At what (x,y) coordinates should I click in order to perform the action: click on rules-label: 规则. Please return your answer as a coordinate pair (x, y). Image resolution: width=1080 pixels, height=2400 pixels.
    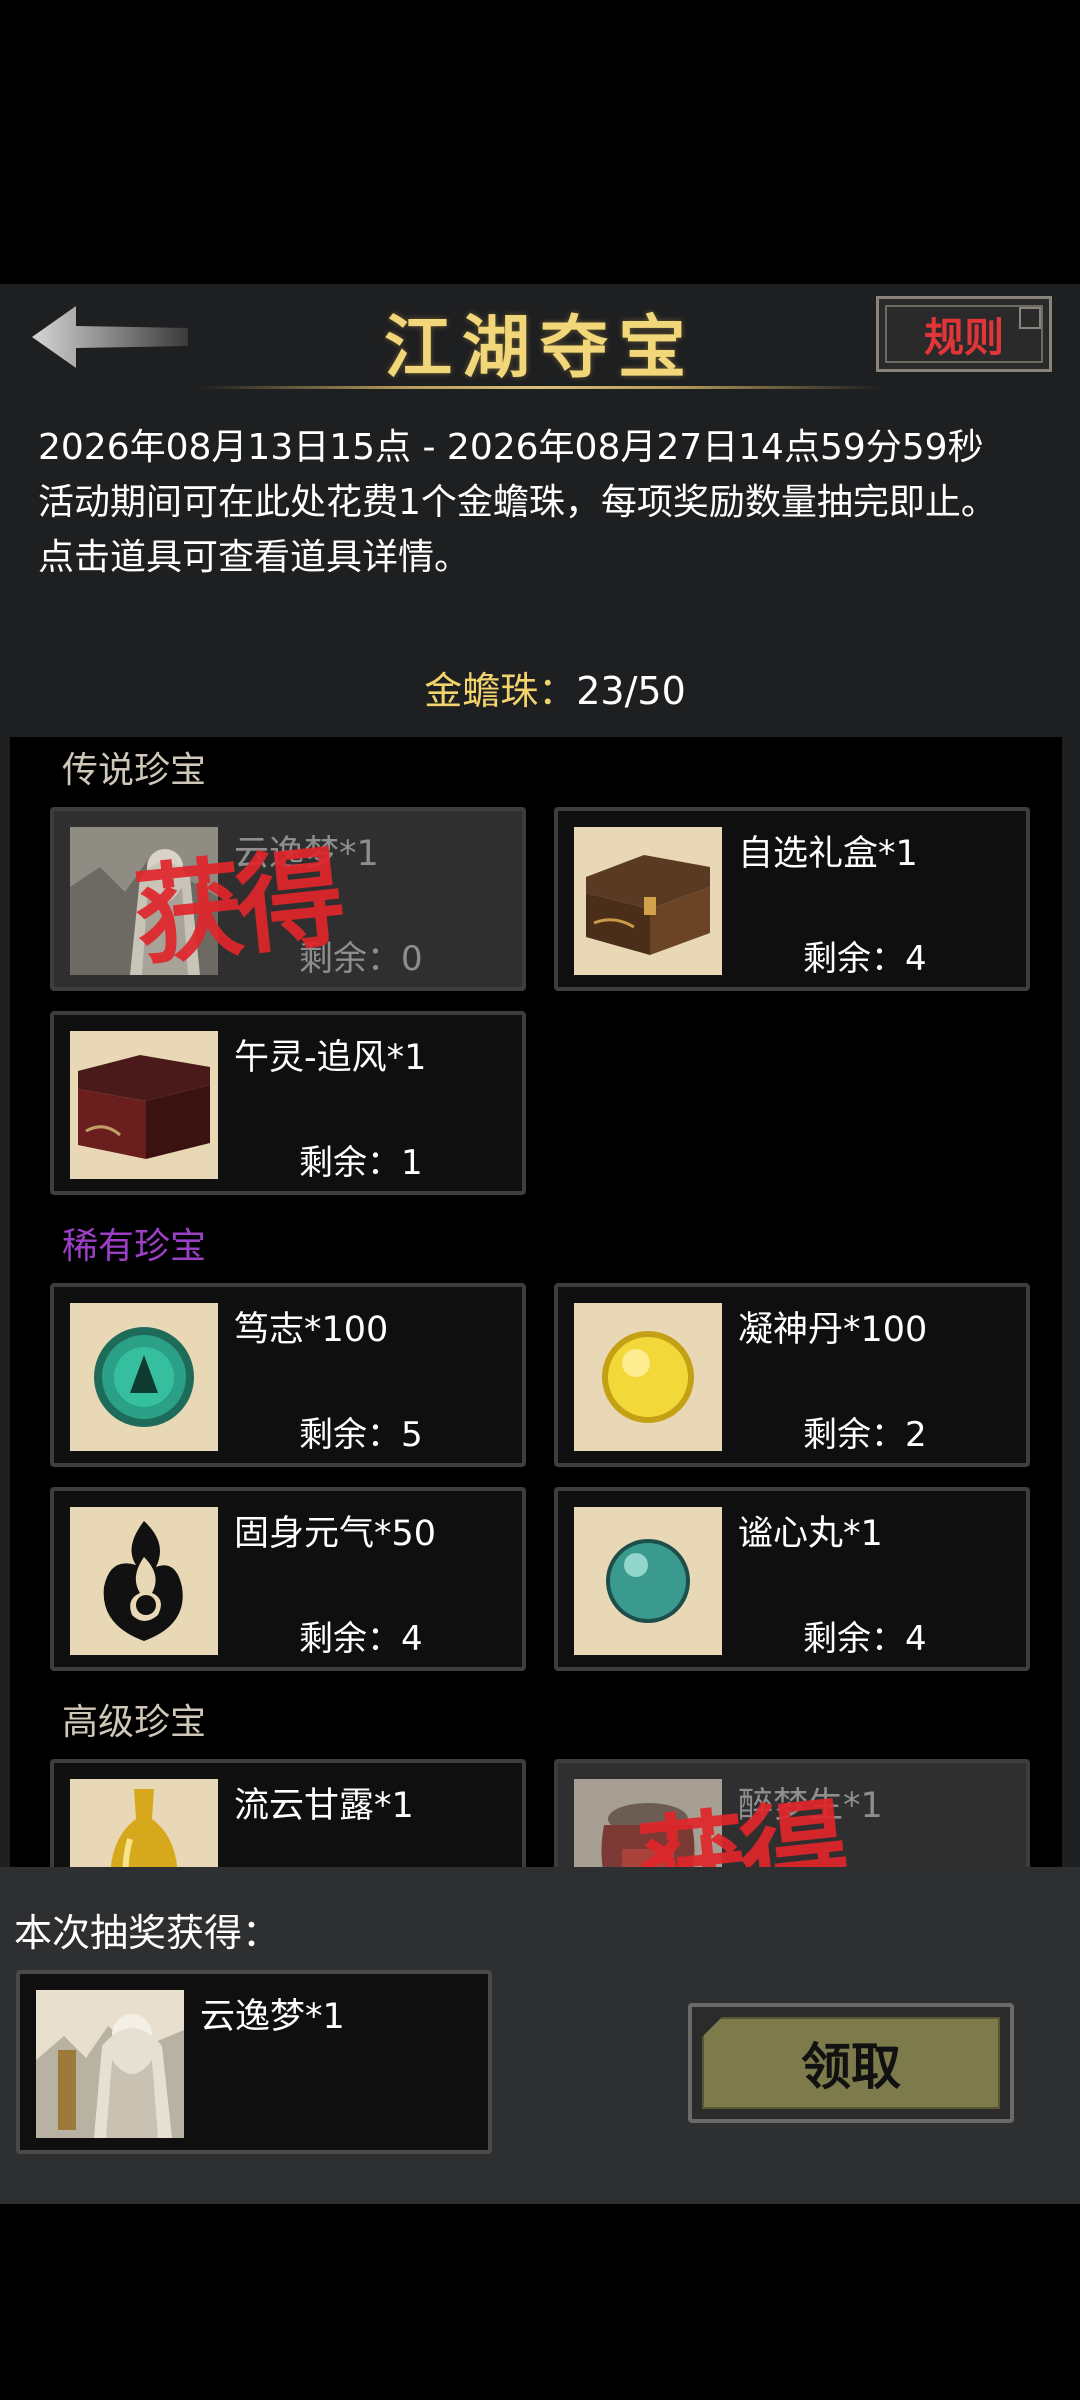
    Looking at the image, I should click on (964, 338).